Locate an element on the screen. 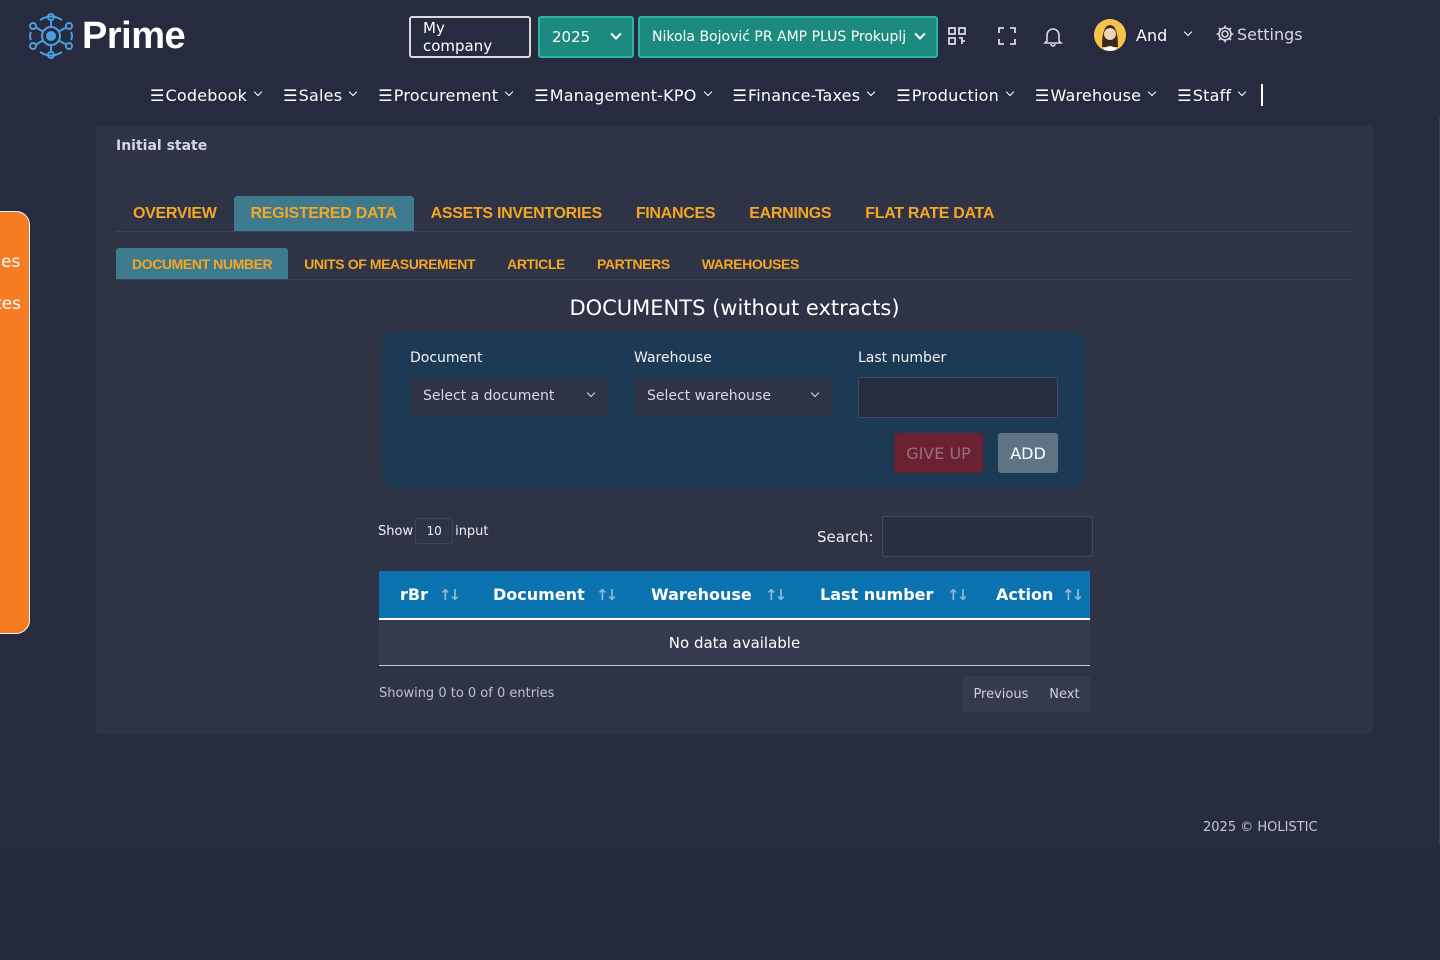 This screenshot has height=960, width=1440. logo: Prime is located at coordinates (107, 36).